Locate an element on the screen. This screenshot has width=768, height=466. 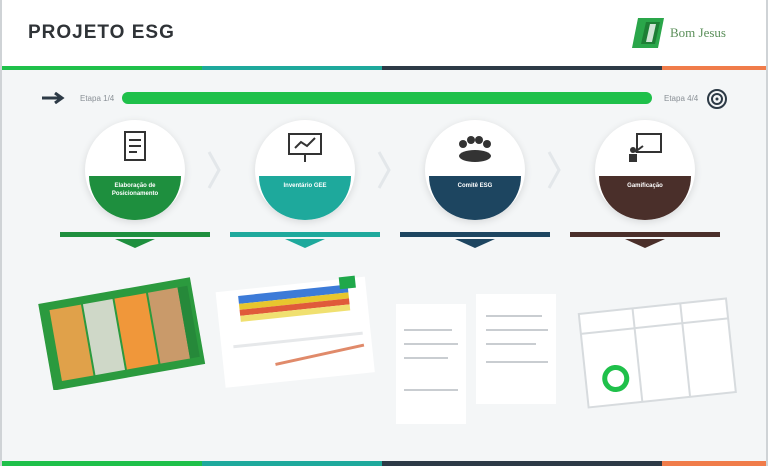
footer-divider is located at coordinates (384, 463).